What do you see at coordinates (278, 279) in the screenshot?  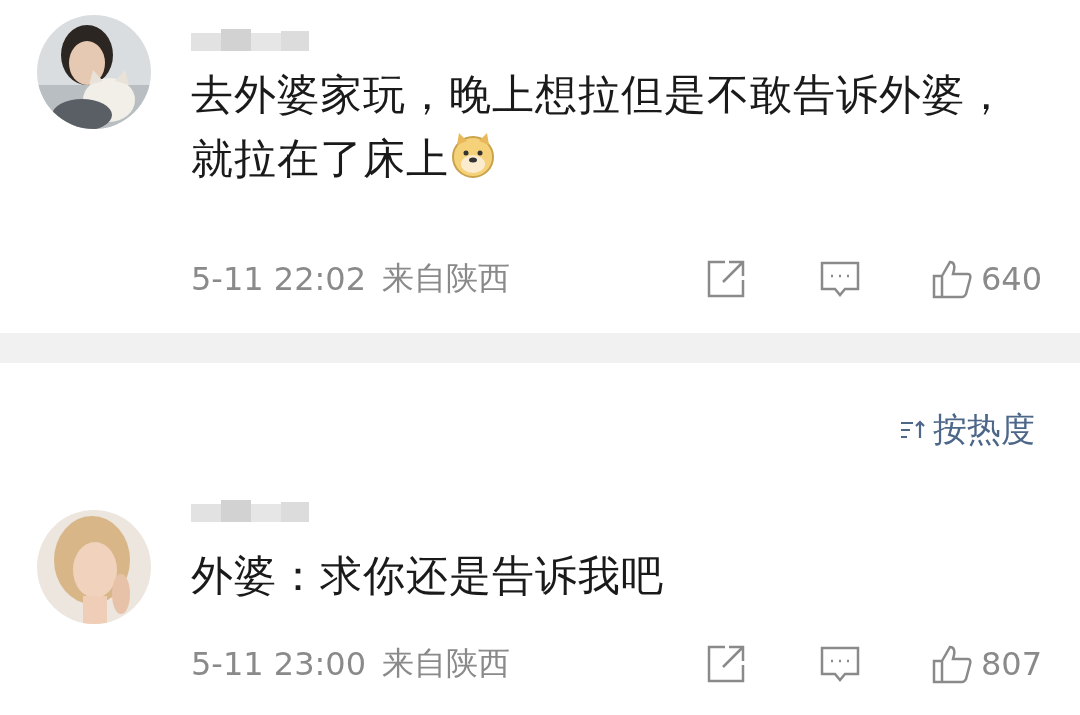 I see `comment-time: 5-11 22:02` at bounding box center [278, 279].